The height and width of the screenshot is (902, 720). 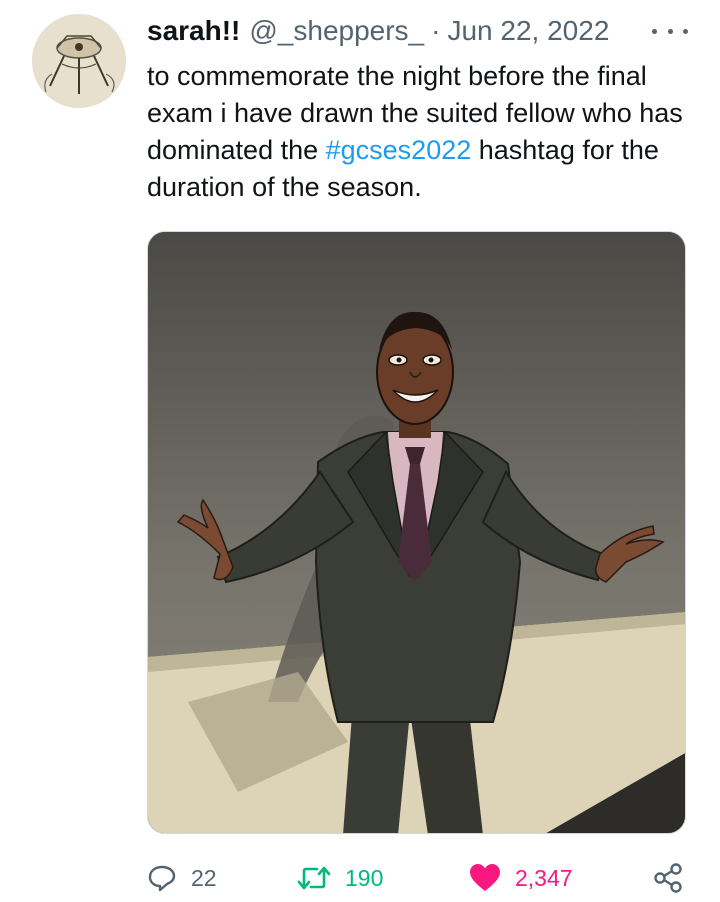 I want to click on reply-icon, so click(x=162, y=878).